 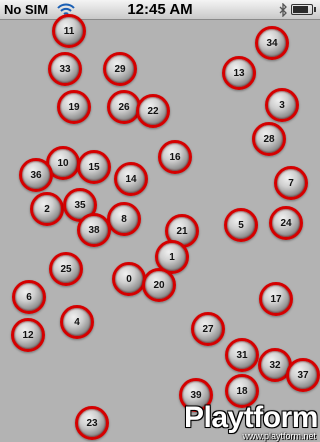 What do you see at coordinates (92, 423) in the screenshot?
I see `numbered-ball-23: 23` at bounding box center [92, 423].